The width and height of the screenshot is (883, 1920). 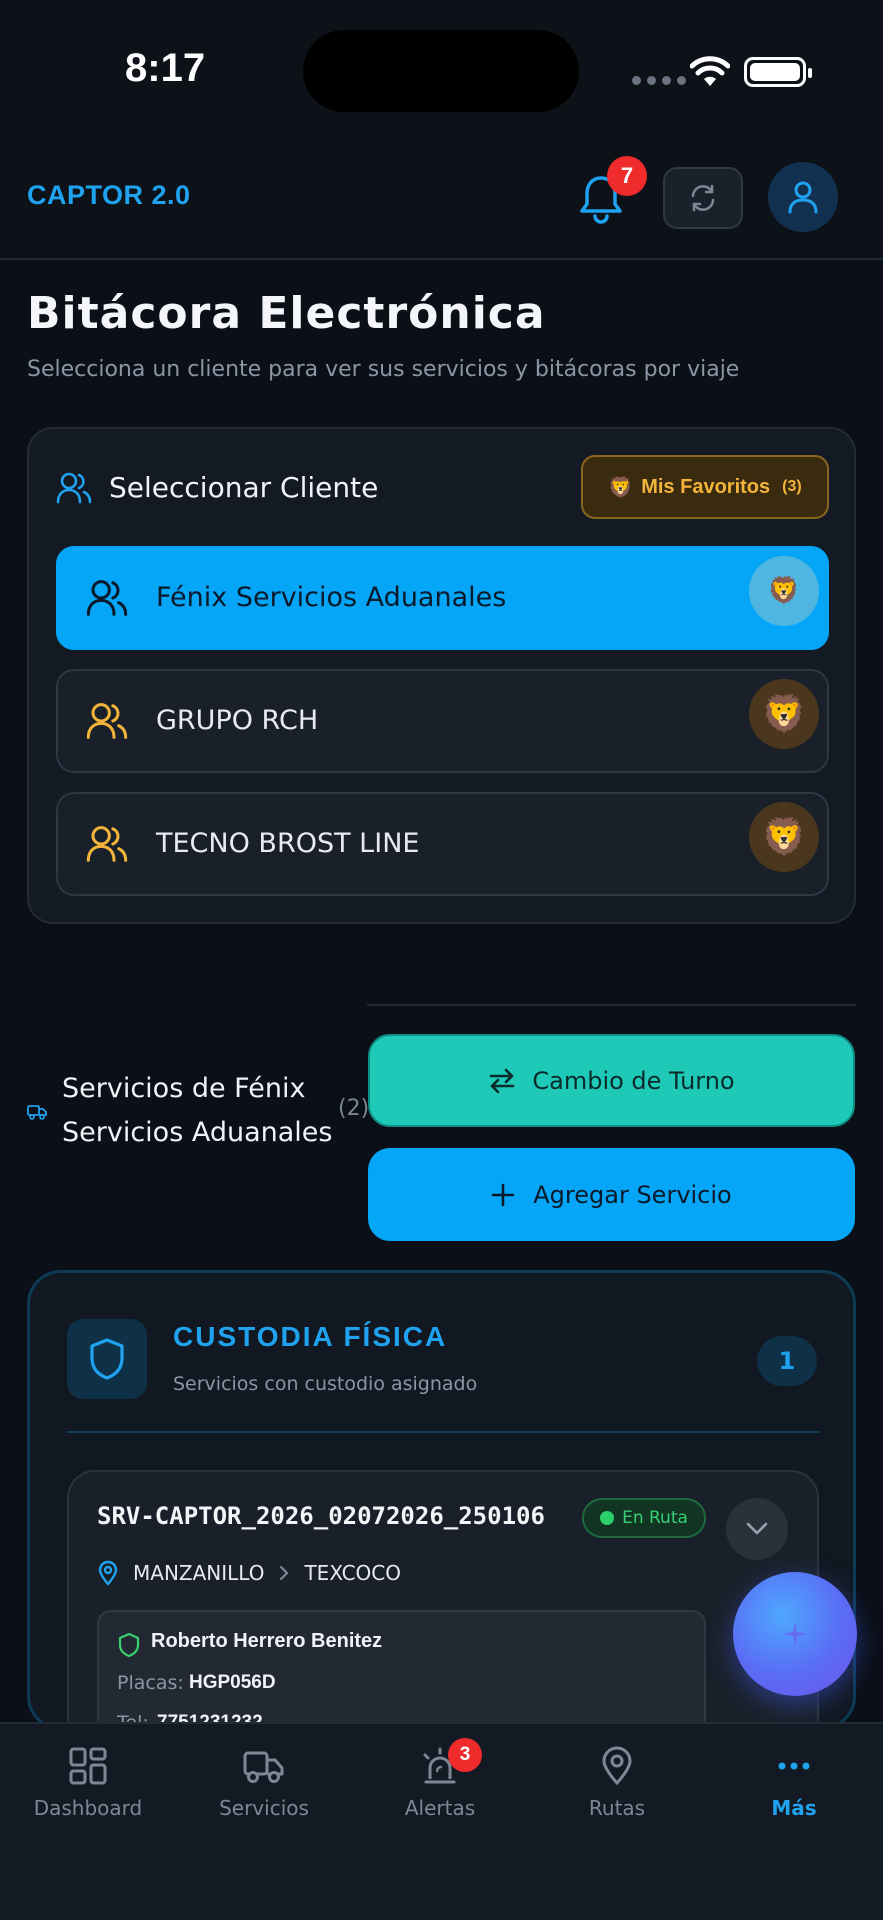 What do you see at coordinates (232, 1682) in the screenshot?
I see `plates-value: HGP056D` at bounding box center [232, 1682].